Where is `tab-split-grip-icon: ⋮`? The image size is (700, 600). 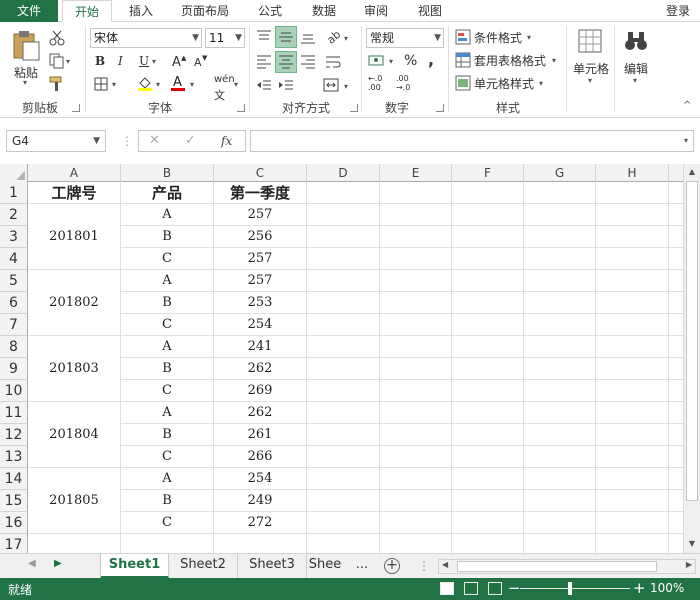 tab-split-grip-icon: ⋮ is located at coordinates (424, 566).